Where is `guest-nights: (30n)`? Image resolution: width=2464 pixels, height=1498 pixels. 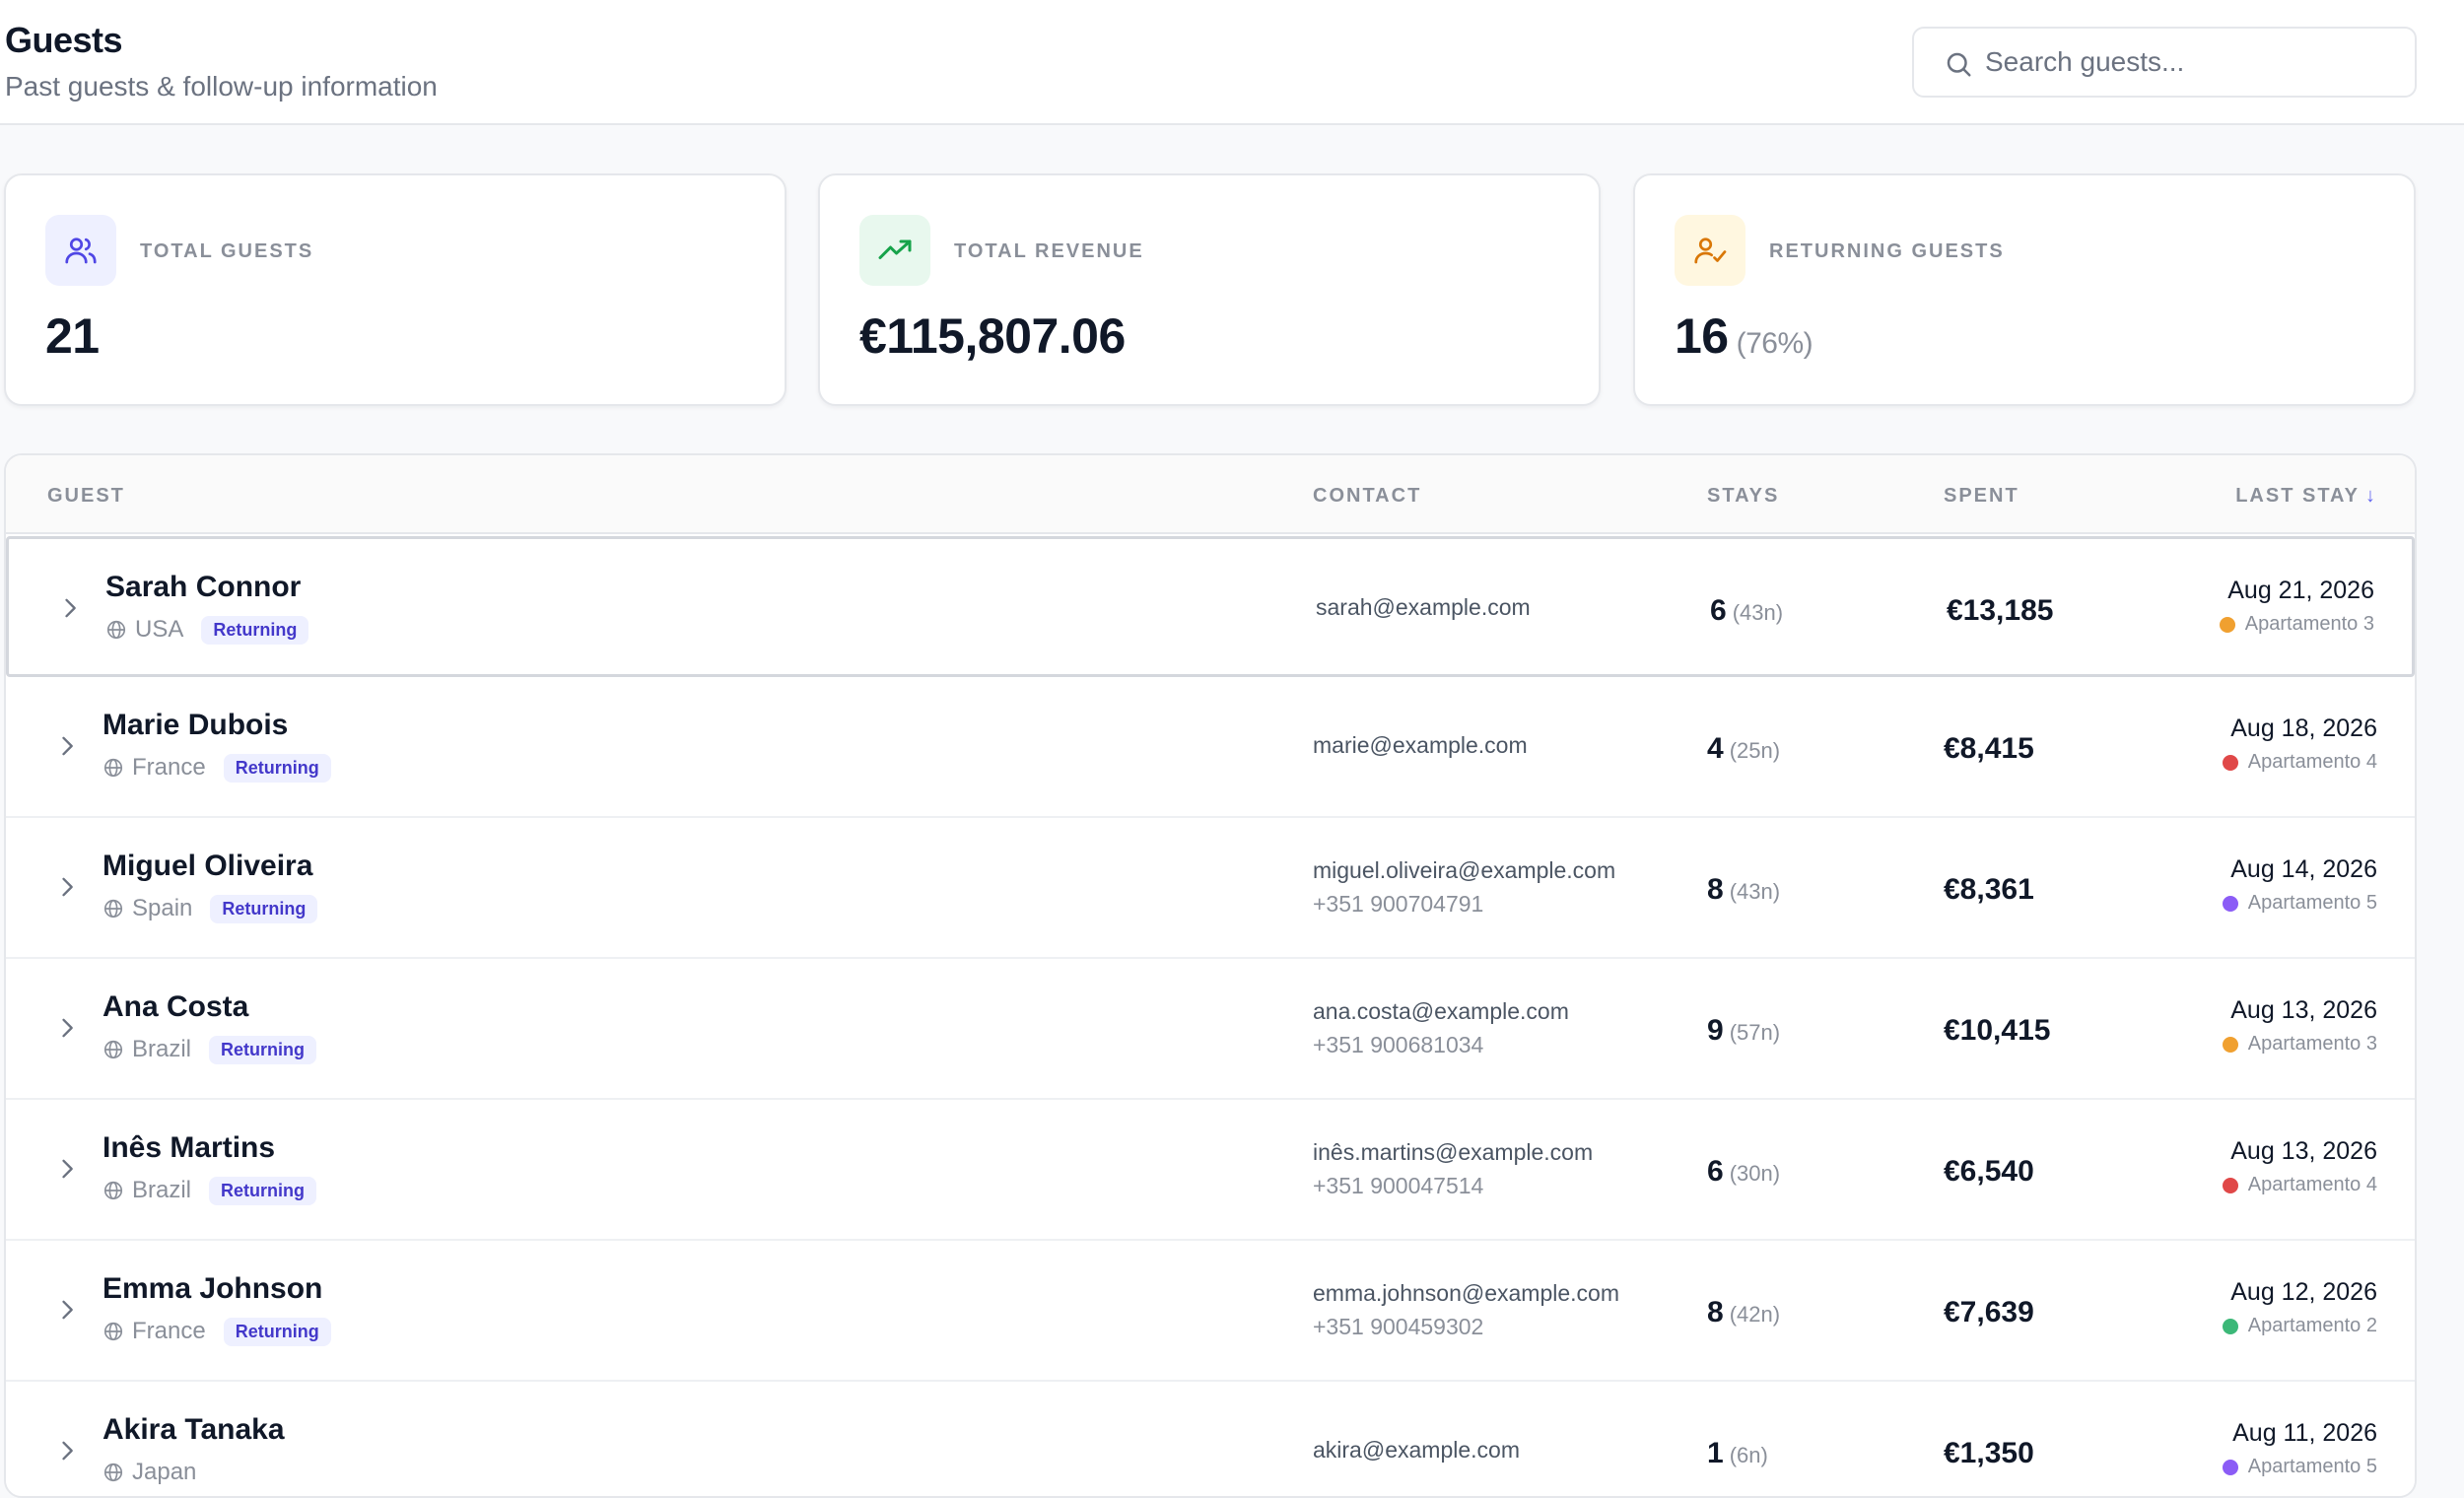 guest-nights: (30n) is located at coordinates (1755, 1173).